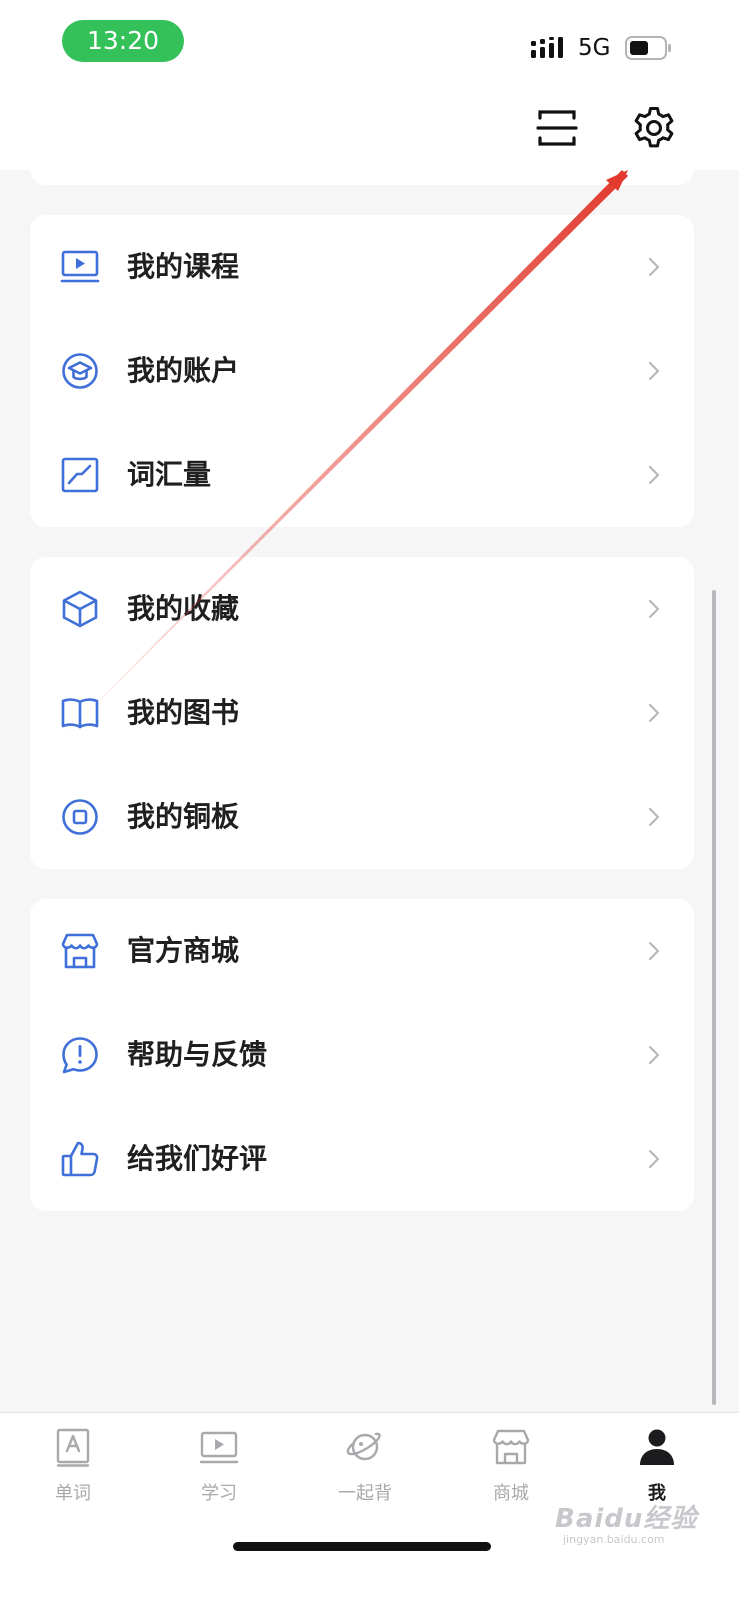  Describe the element at coordinates (183, 370) in the screenshot. I see `menu-label: 我的账户` at that location.